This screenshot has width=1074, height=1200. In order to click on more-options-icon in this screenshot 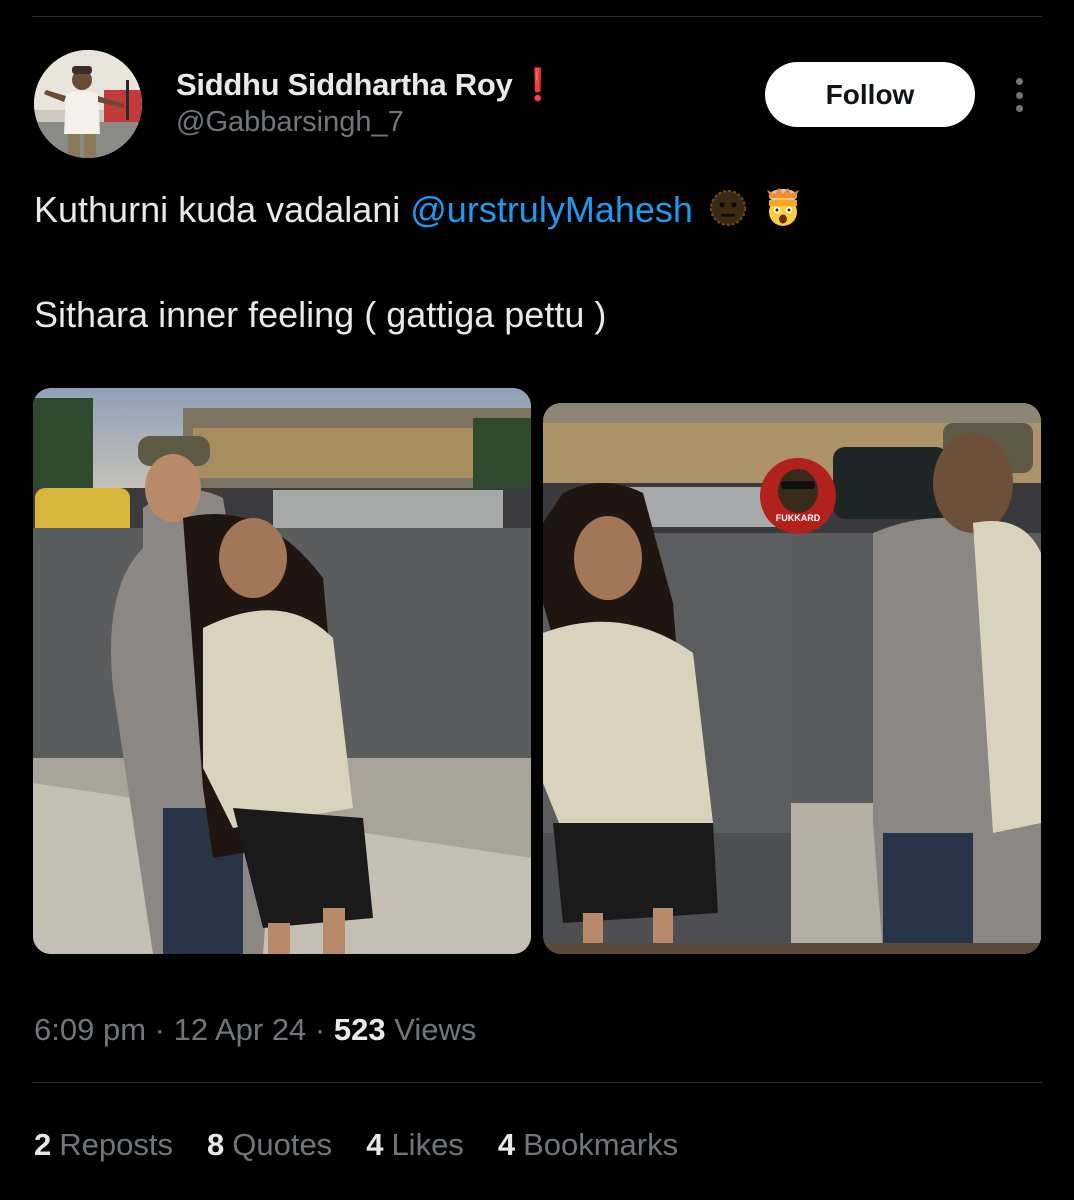, I will do `click(1019, 95)`.